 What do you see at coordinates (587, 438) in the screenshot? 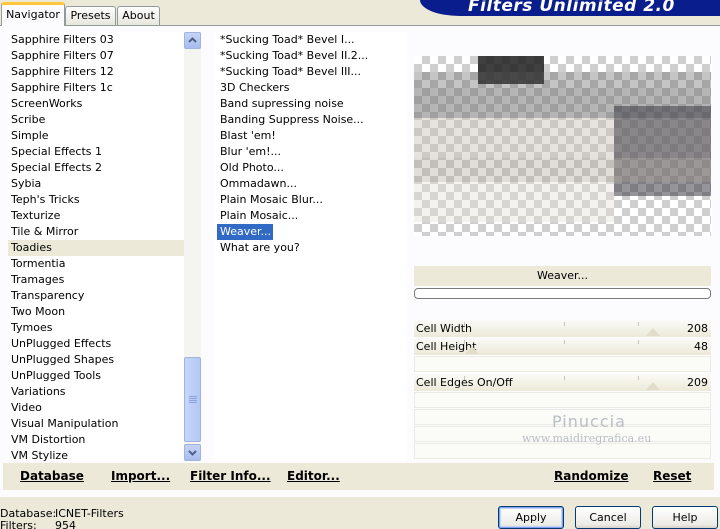
I see `watermark-site: www.maidiregrafica.eu` at bounding box center [587, 438].